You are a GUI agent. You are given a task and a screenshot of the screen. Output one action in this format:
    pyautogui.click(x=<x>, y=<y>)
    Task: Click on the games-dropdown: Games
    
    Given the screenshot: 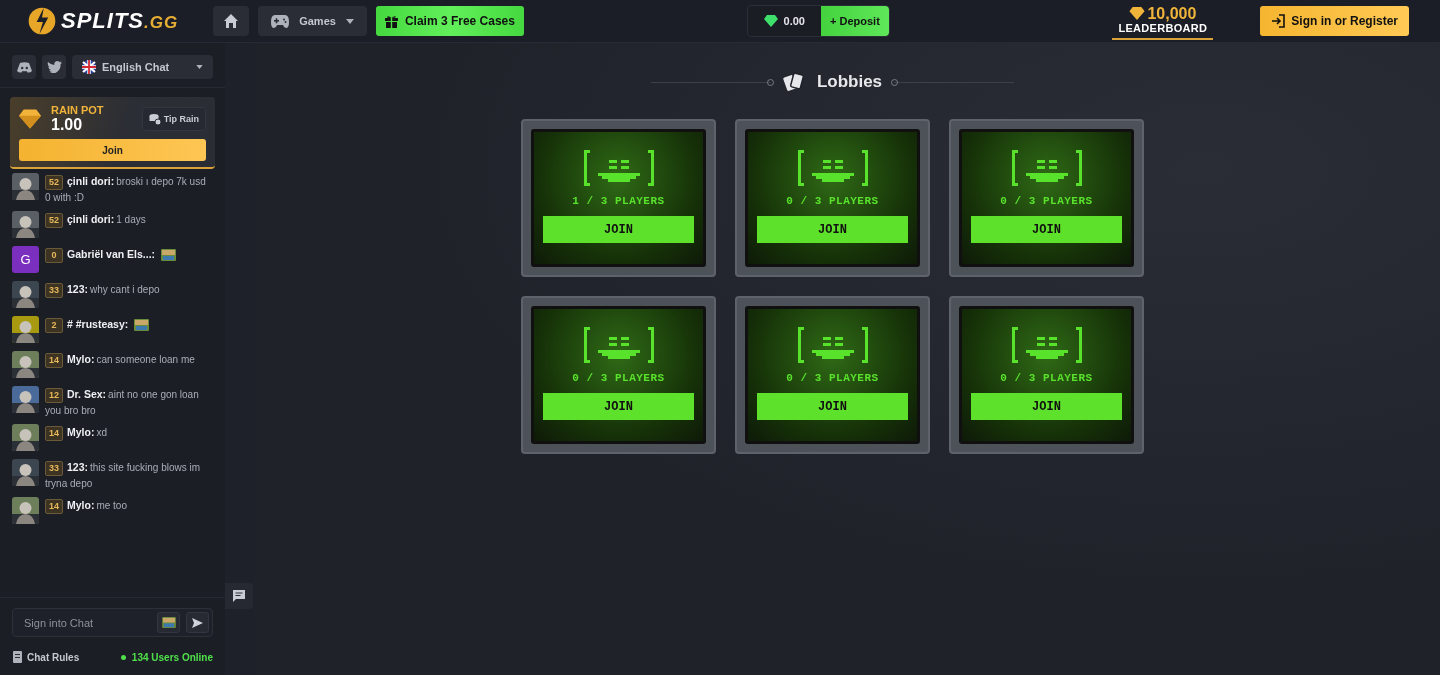 What is the action you would take?
    pyautogui.click(x=312, y=21)
    